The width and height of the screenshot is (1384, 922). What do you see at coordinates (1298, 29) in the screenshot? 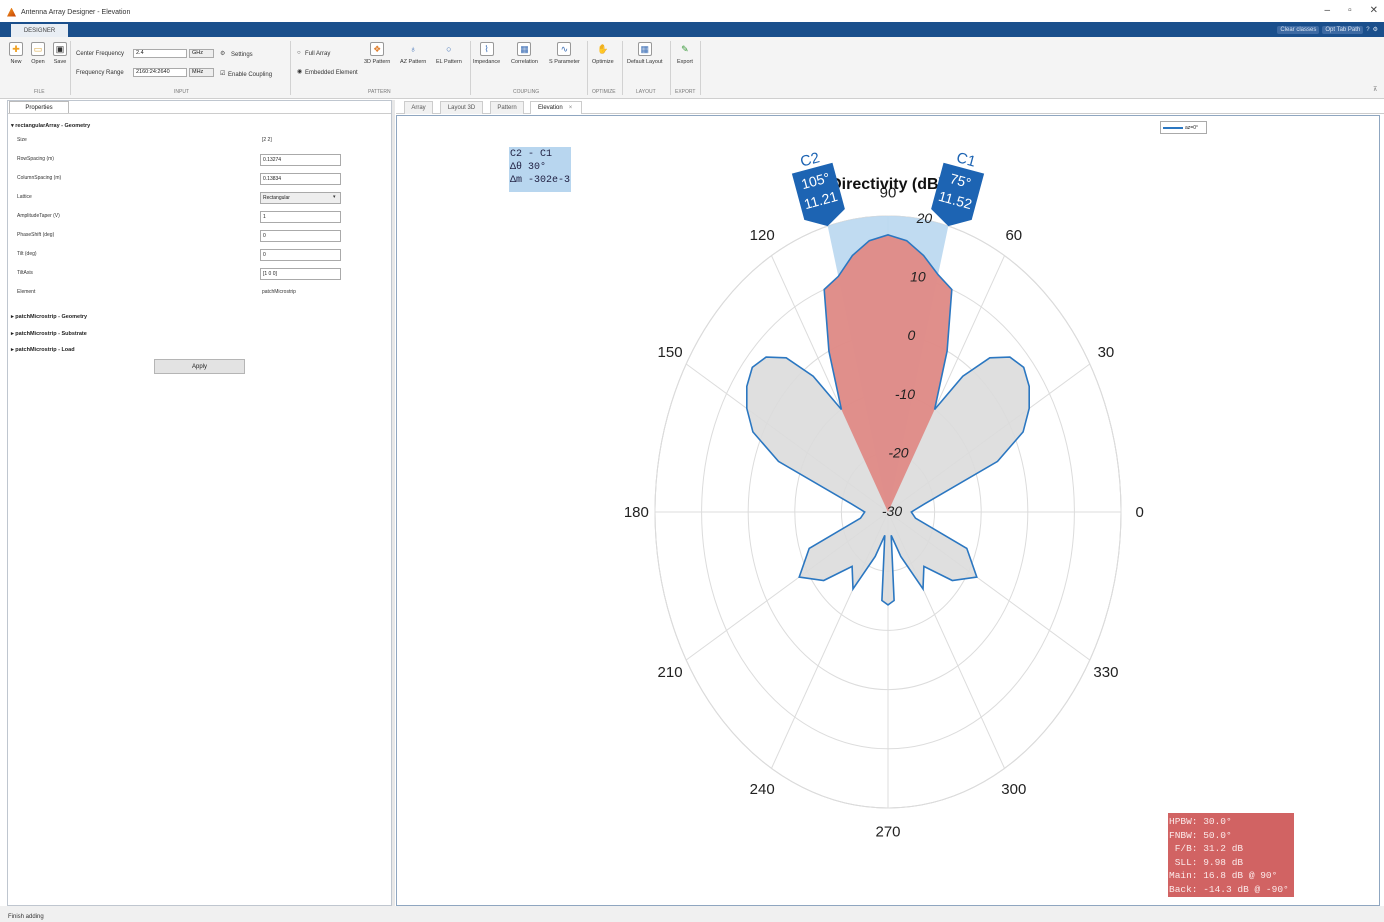
I see `clear-cursors-button: Clear classes` at bounding box center [1298, 29].